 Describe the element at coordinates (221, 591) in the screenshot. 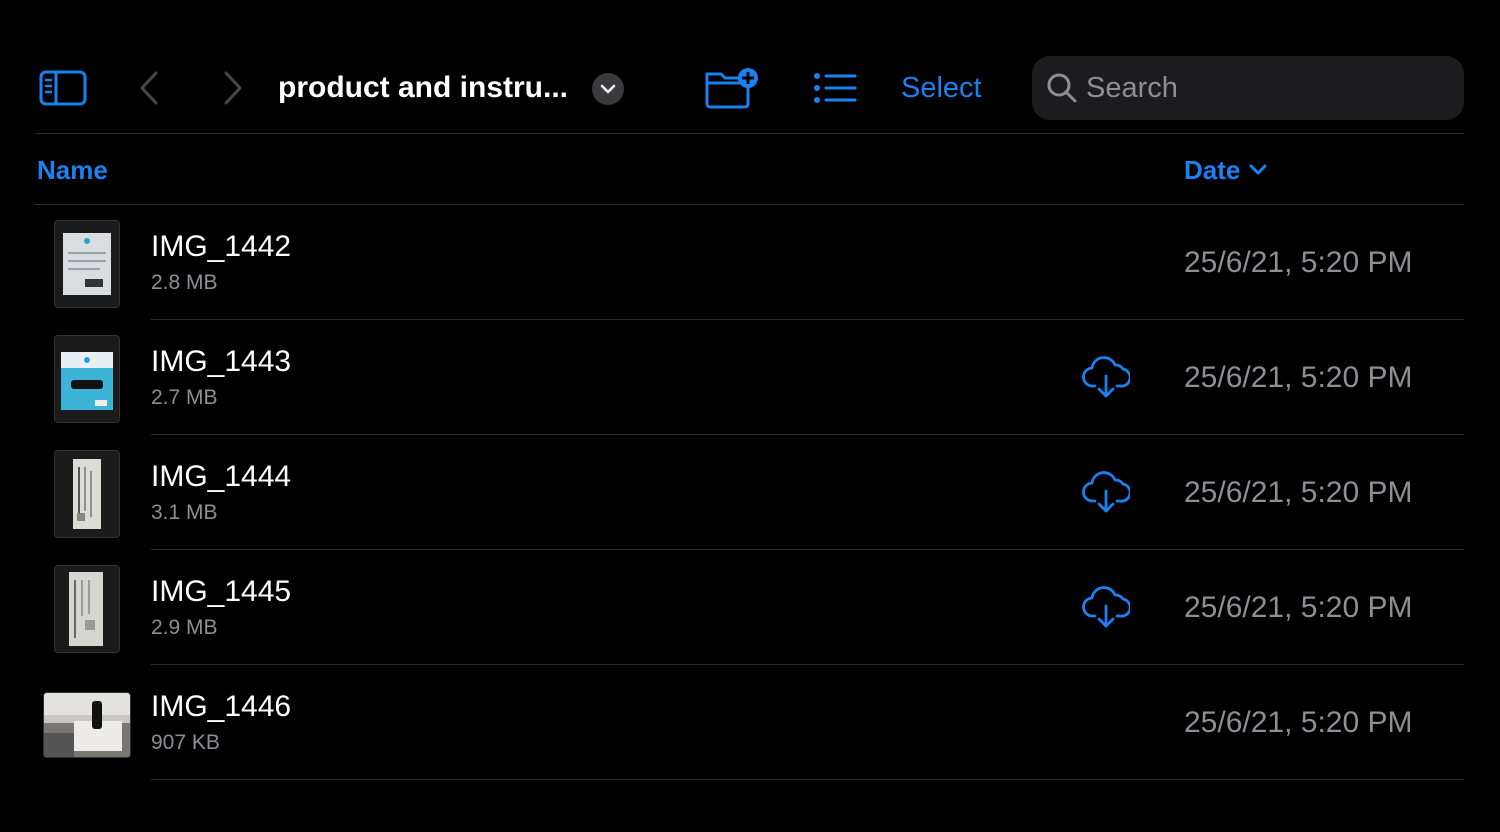

I see `file-name: IMG_1445` at that location.